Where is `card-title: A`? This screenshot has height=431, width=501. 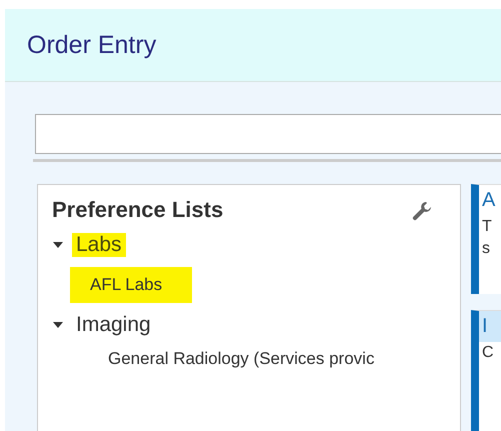 card-title: A is located at coordinates (488, 200).